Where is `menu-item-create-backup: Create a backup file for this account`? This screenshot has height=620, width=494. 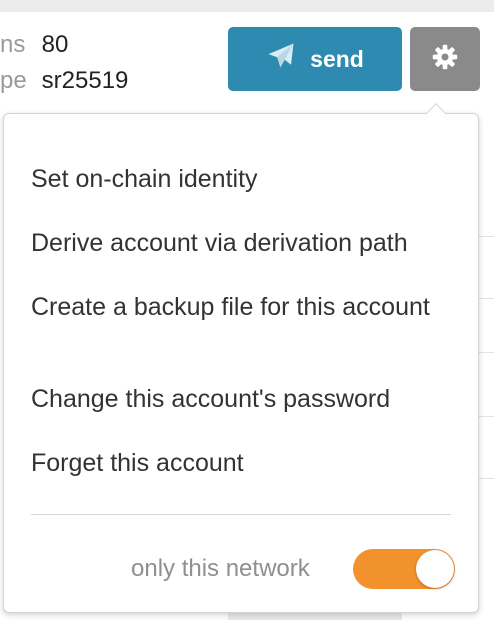
menu-item-create-backup: Create a backup file for this account is located at coordinates (246, 307).